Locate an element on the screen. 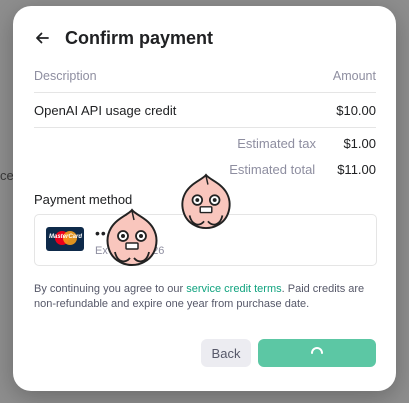 Image resolution: width=409 pixels, height=403 pixels. total-label: Estimated total is located at coordinates (272, 169).